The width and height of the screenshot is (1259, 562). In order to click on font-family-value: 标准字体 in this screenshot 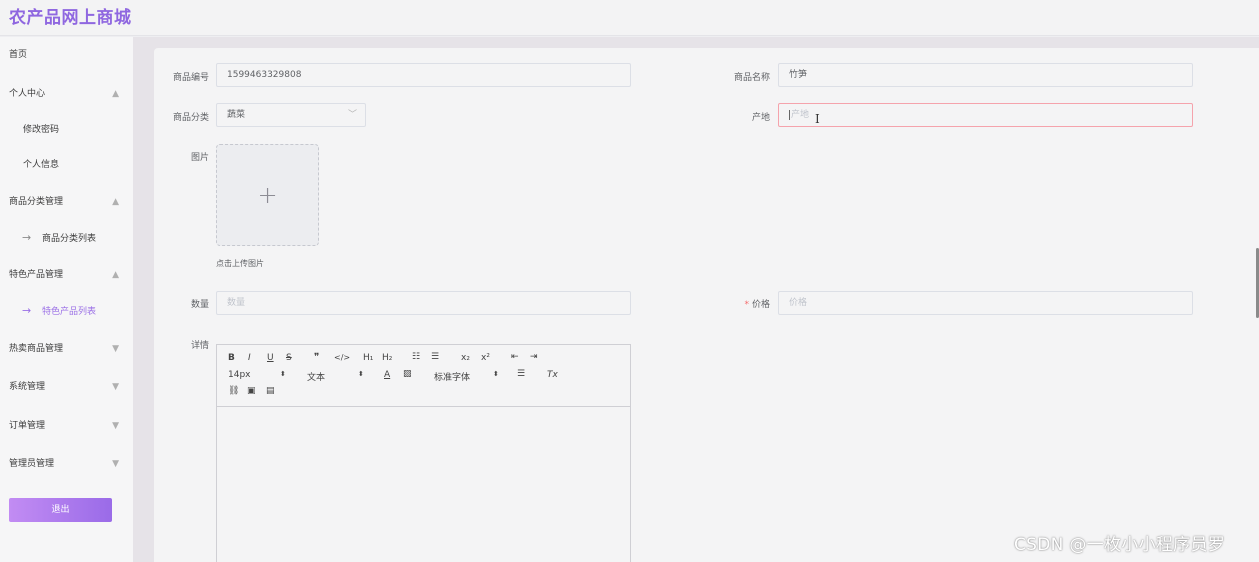, I will do `click(452, 378)`.